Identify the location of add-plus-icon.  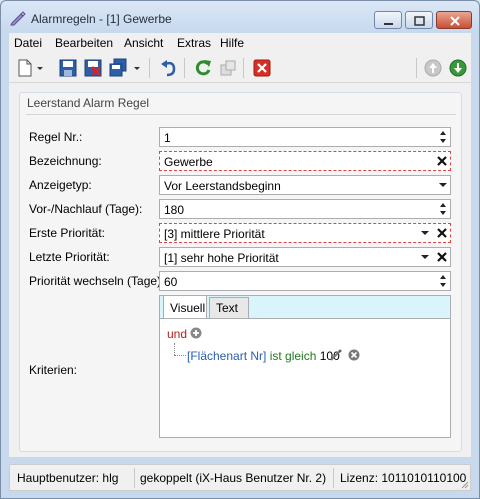
(196, 333).